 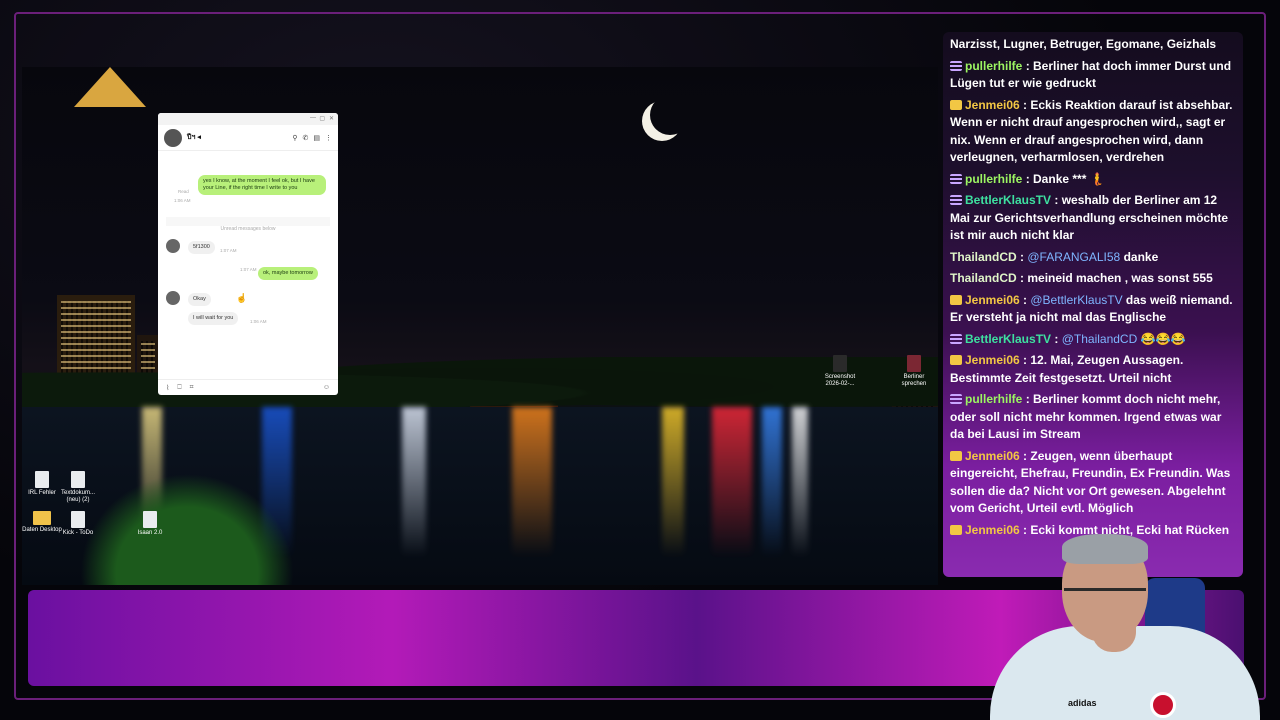 What do you see at coordinates (248, 119) in the screenshot?
I see `window-titlebar: — ▢ ✕` at bounding box center [248, 119].